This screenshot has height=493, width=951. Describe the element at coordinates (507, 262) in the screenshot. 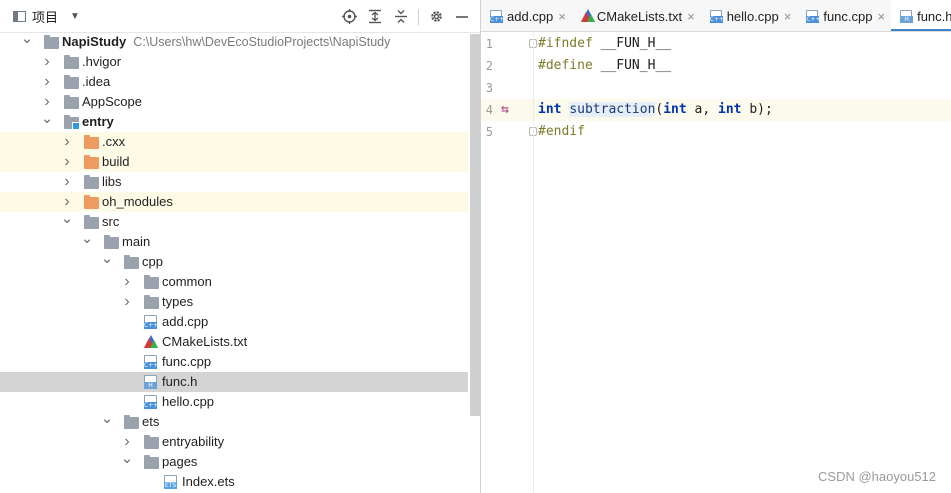

I see `line-number-gutter: 1 2 3 4 5` at that location.